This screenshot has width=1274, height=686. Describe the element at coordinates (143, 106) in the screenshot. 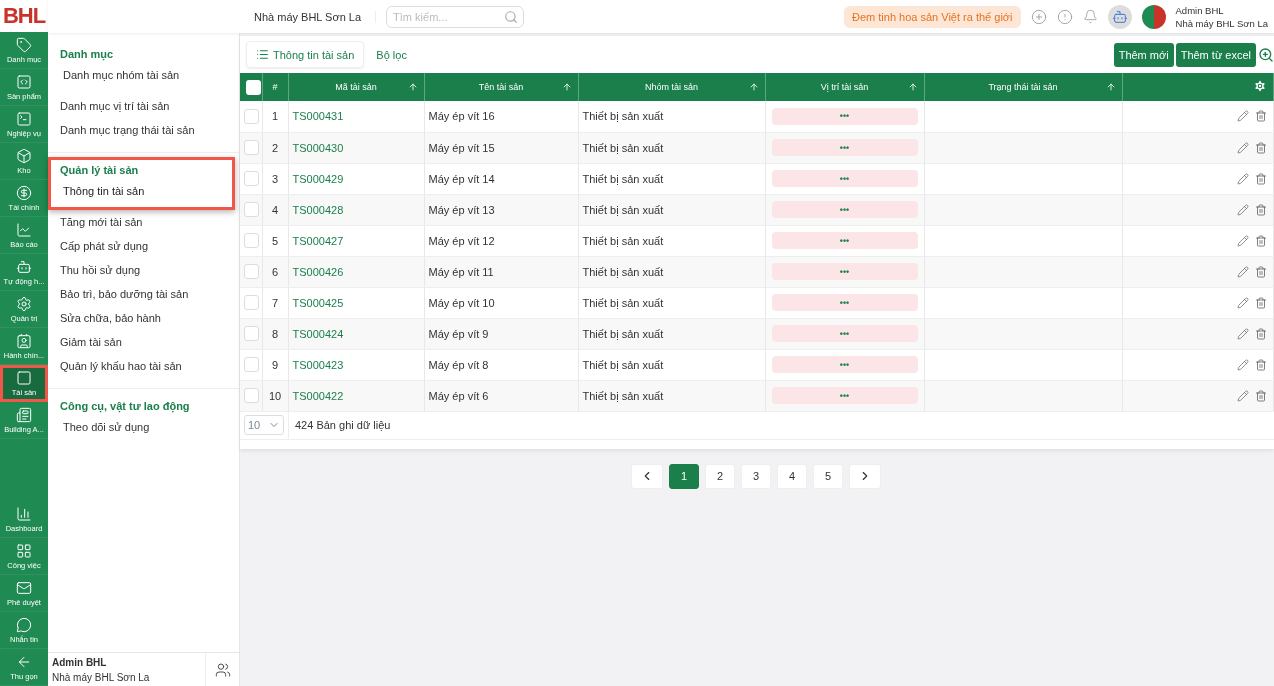

I see `menu-item: Danh mục vị trí tài sản` at that location.